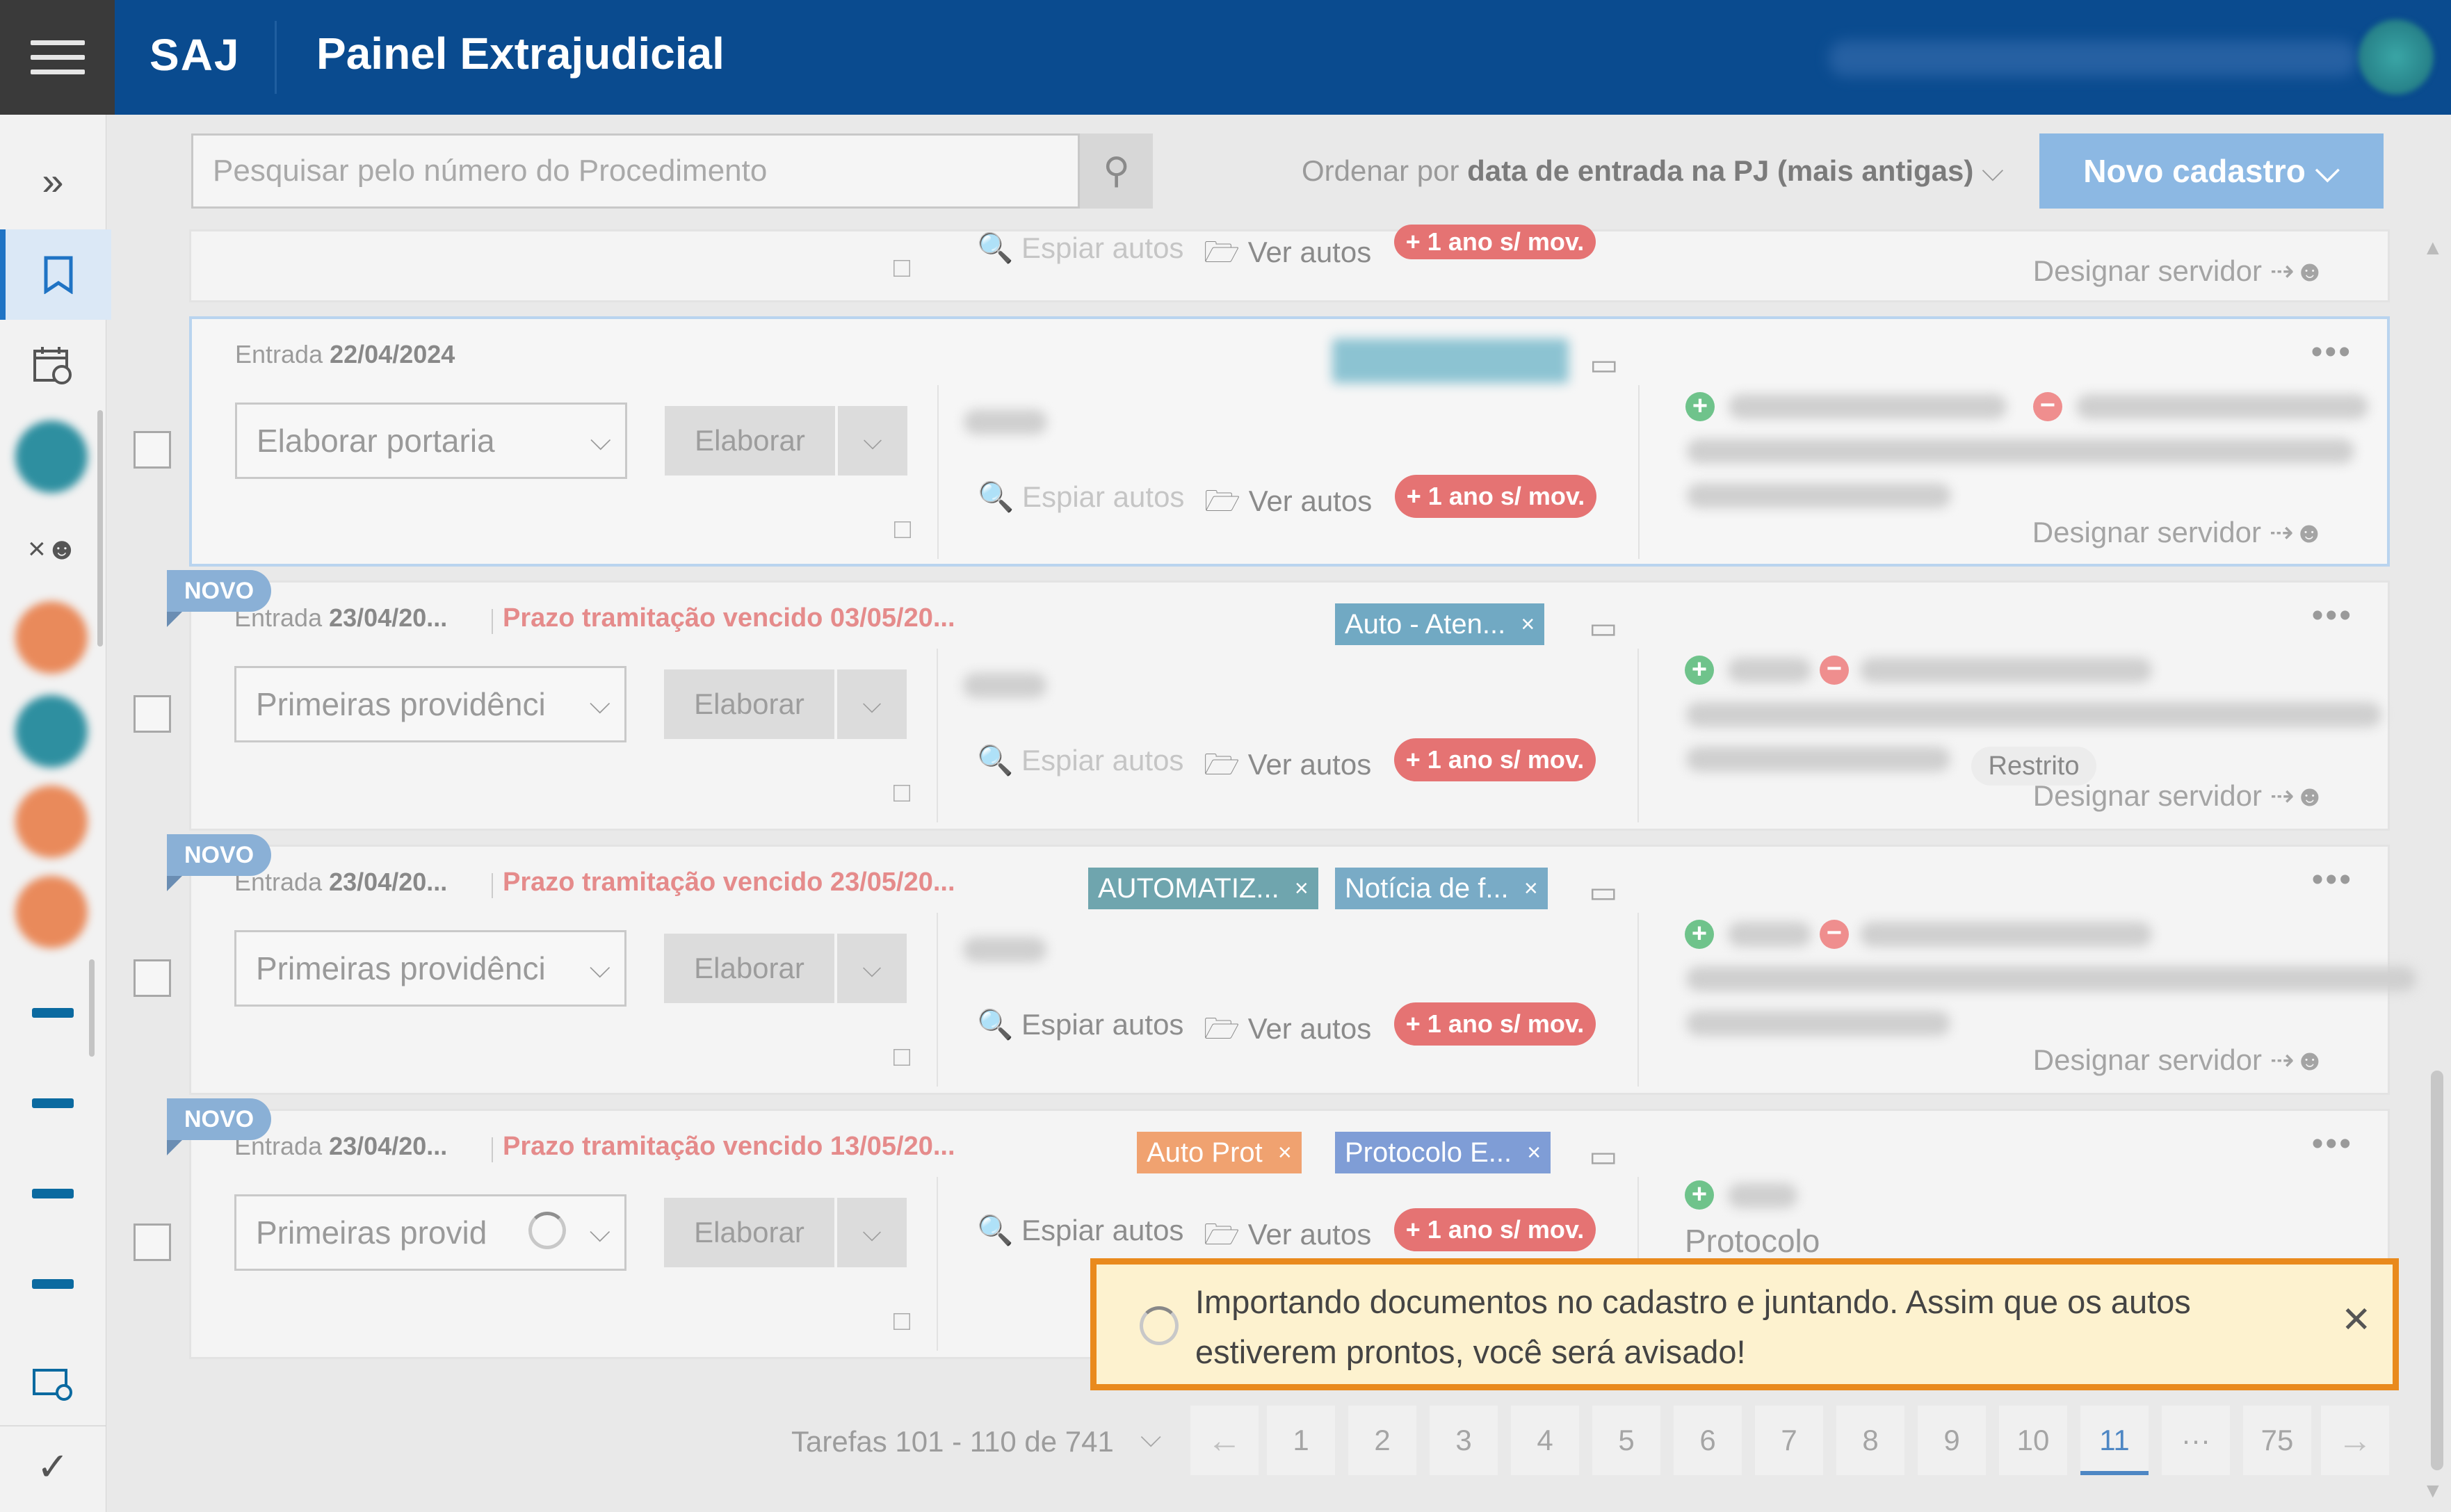 This screenshot has height=1512, width=2451. I want to click on page-button: 7, so click(1789, 1440).